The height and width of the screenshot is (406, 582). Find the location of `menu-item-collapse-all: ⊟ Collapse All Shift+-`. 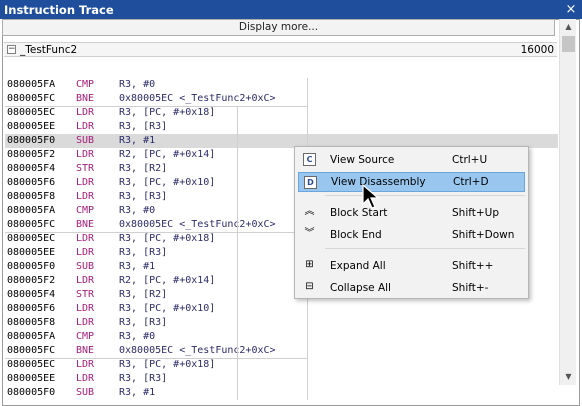

menu-item-collapse-all: ⊟ Collapse All Shift+- is located at coordinates (411, 288).